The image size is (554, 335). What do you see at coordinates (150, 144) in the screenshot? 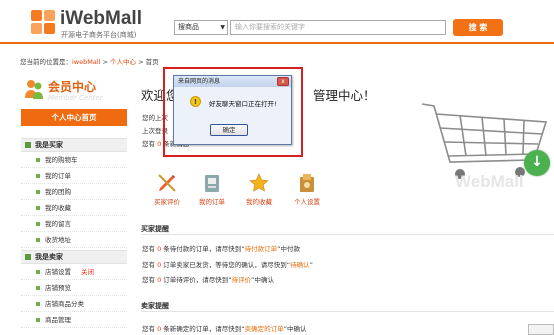
I see `stat-text: 您有` at bounding box center [150, 144].